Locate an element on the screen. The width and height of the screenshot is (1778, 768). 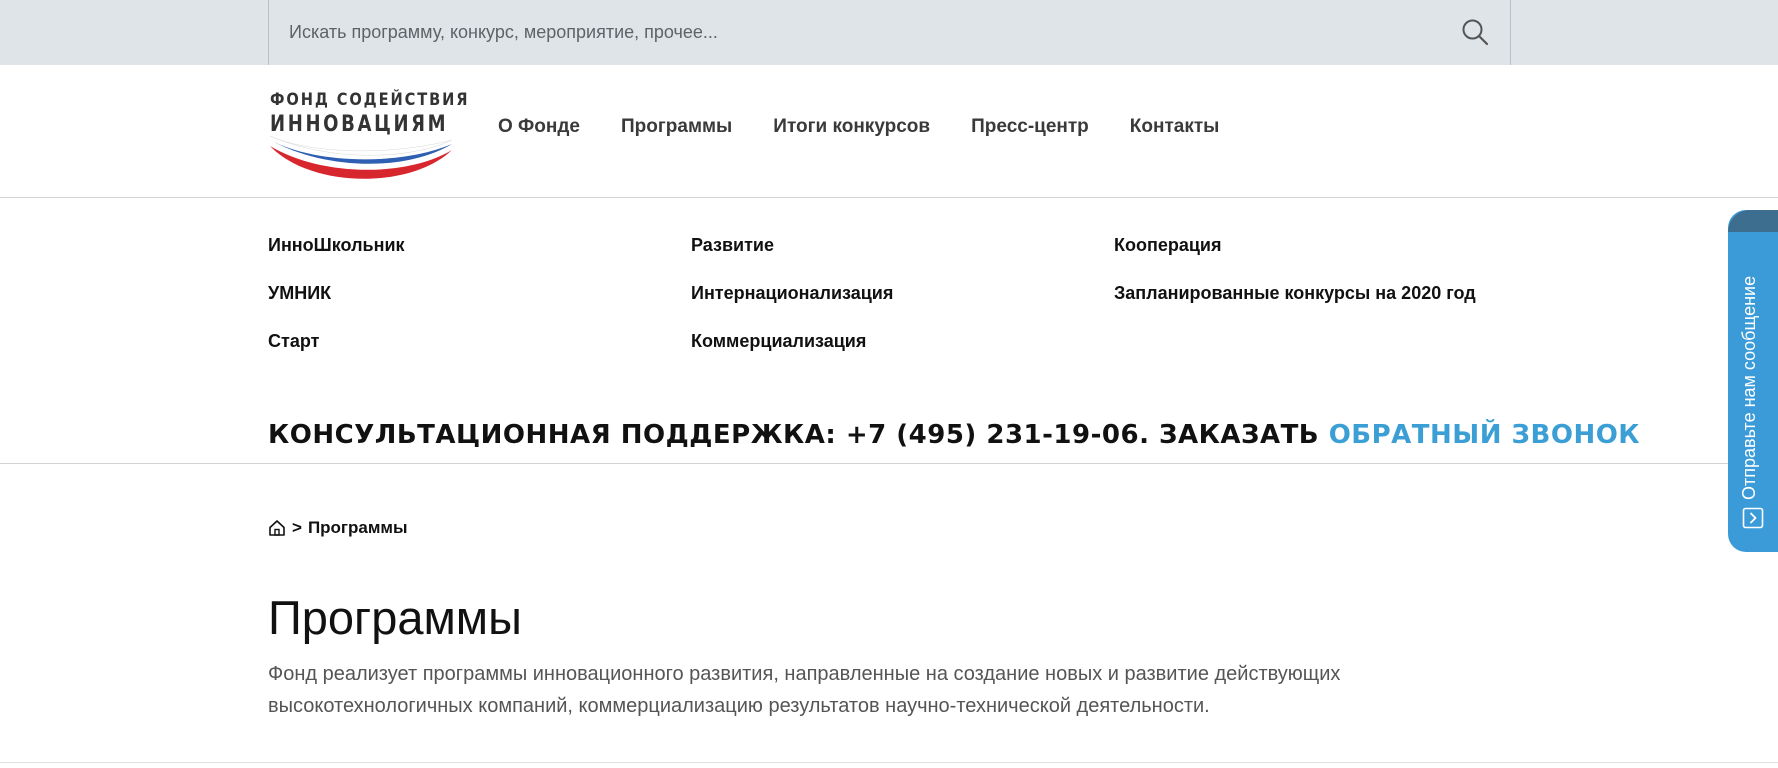
menu-item-planned-contests: Запланированные конкурсы на 2020 год is located at coordinates (1295, 307).